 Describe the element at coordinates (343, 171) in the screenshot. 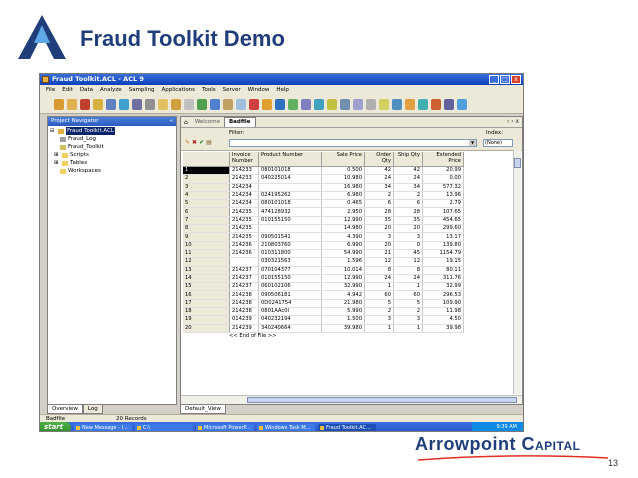

I see `sale-price-cell: 0.500` at that location.